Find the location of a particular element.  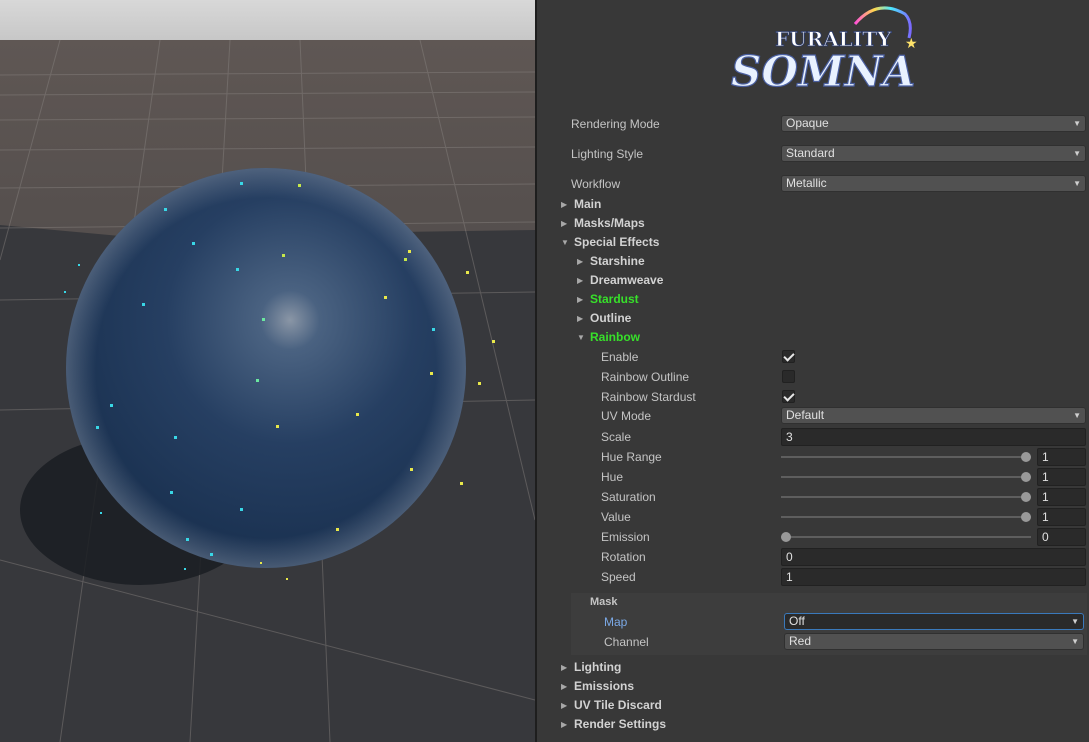

hue-range-field: 1 is located at coordinates (1061, 457).